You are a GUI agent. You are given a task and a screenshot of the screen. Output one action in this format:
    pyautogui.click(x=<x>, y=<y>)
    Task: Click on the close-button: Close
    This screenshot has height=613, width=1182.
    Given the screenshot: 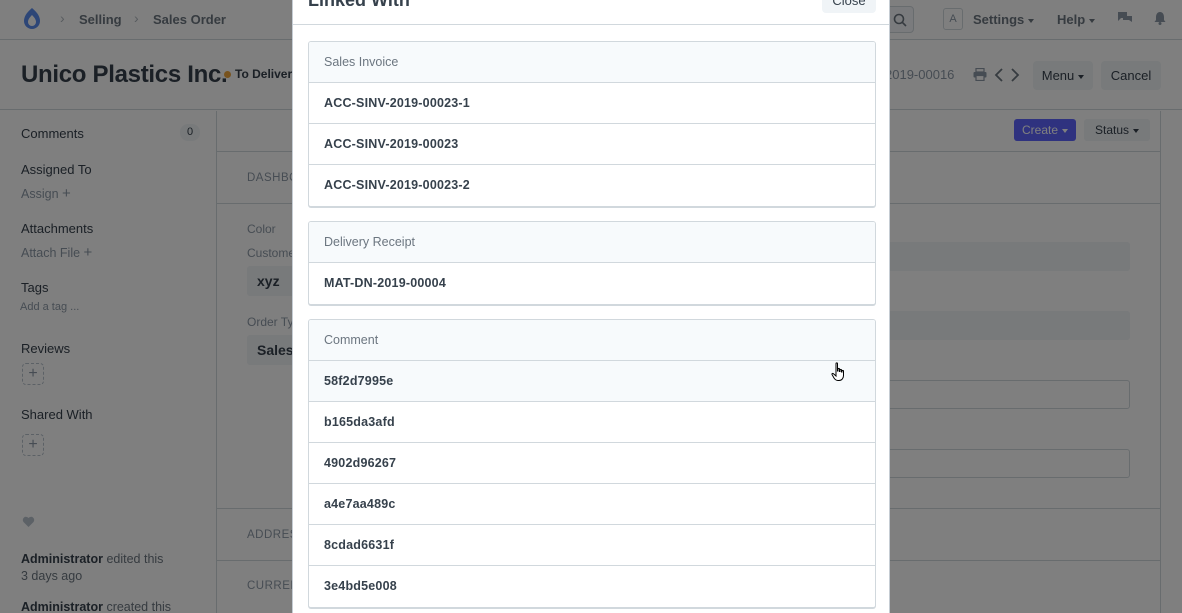 What is the action you would take?
    pyautogui.click(x=849, y=6)
    